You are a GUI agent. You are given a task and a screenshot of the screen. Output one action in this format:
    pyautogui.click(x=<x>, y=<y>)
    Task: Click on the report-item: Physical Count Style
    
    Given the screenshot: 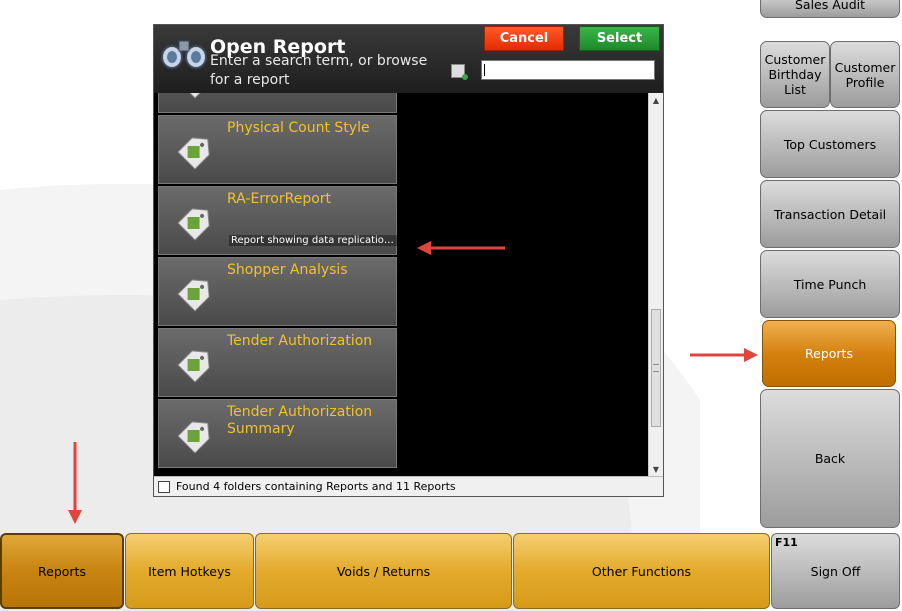 What is the action you would take?
    pyautogui.click(x=277, y=149)
    